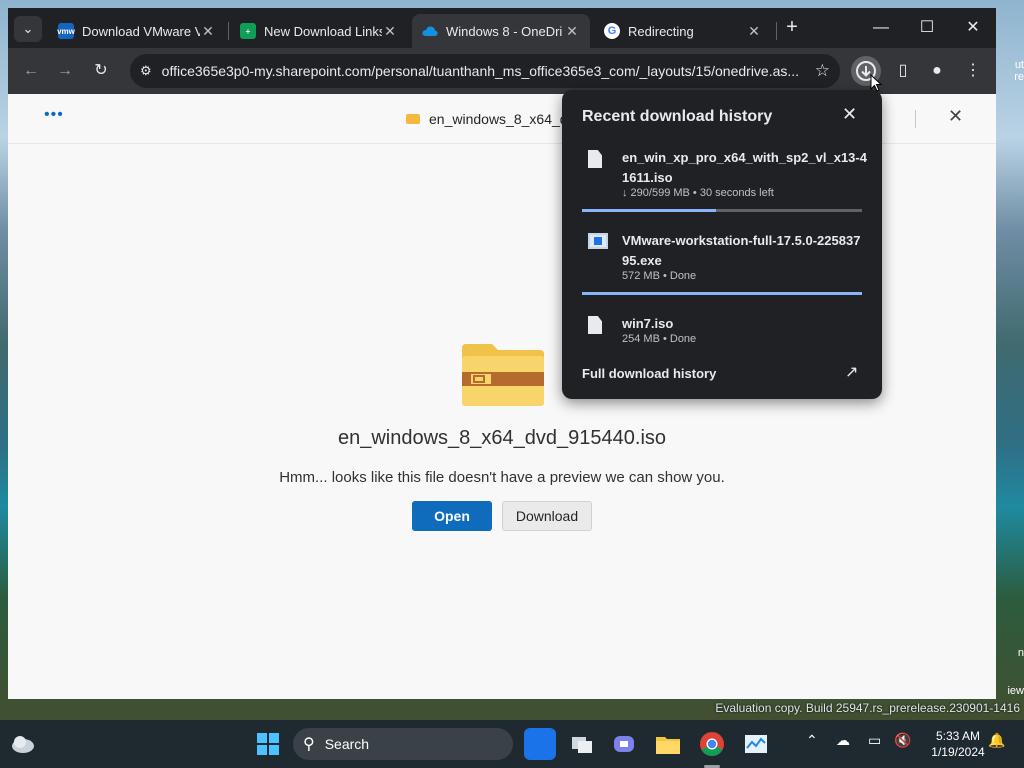  Describe the element at coordinates (881, 28) in the screenshot. I see `minimize-button: —` at that location.